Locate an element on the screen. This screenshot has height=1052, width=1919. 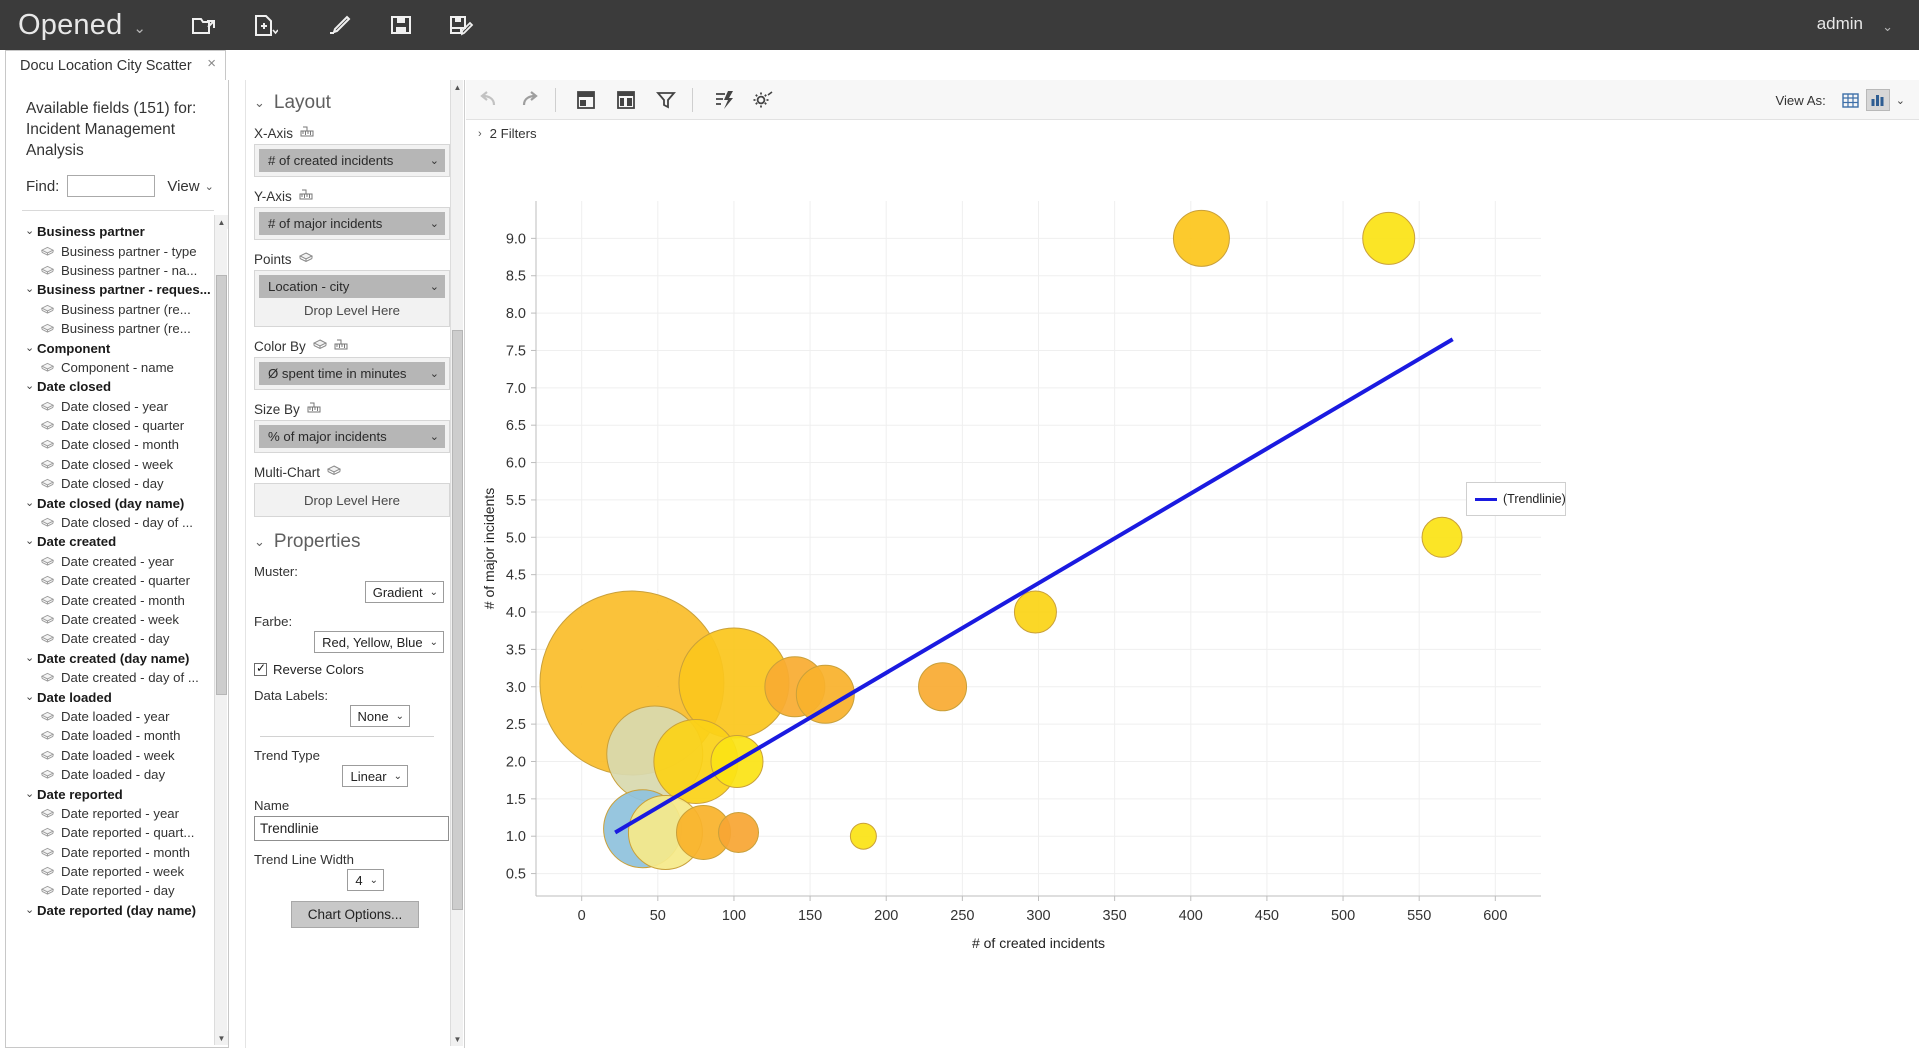
field-item: Date created - quarter is located at coordinates (117, 580).